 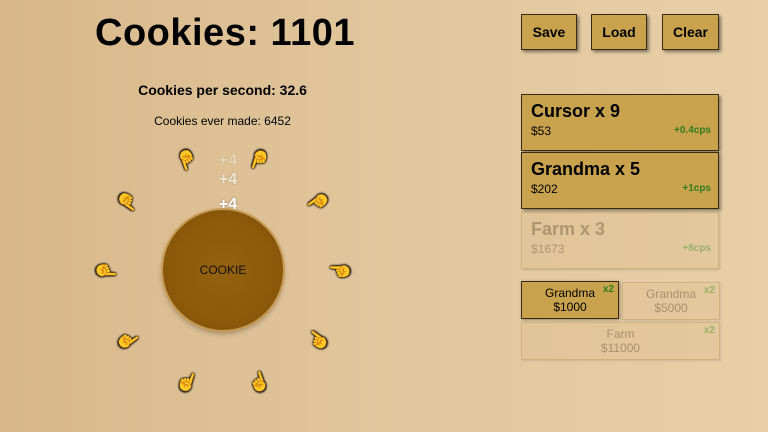 What do you see at coordinates (620, 240) in the screenshot?
I see `building-farm-button: Farm x 3 $1673 +8cps` at bounding box center [620, 240].